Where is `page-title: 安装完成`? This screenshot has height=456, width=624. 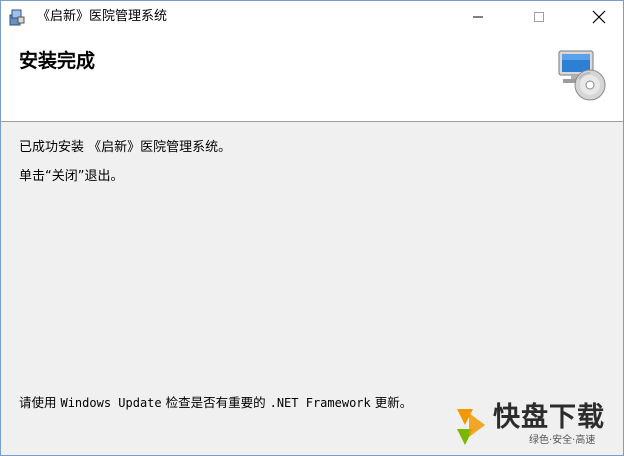 page-title: 安装完成 is located at coordinates (57, 61).